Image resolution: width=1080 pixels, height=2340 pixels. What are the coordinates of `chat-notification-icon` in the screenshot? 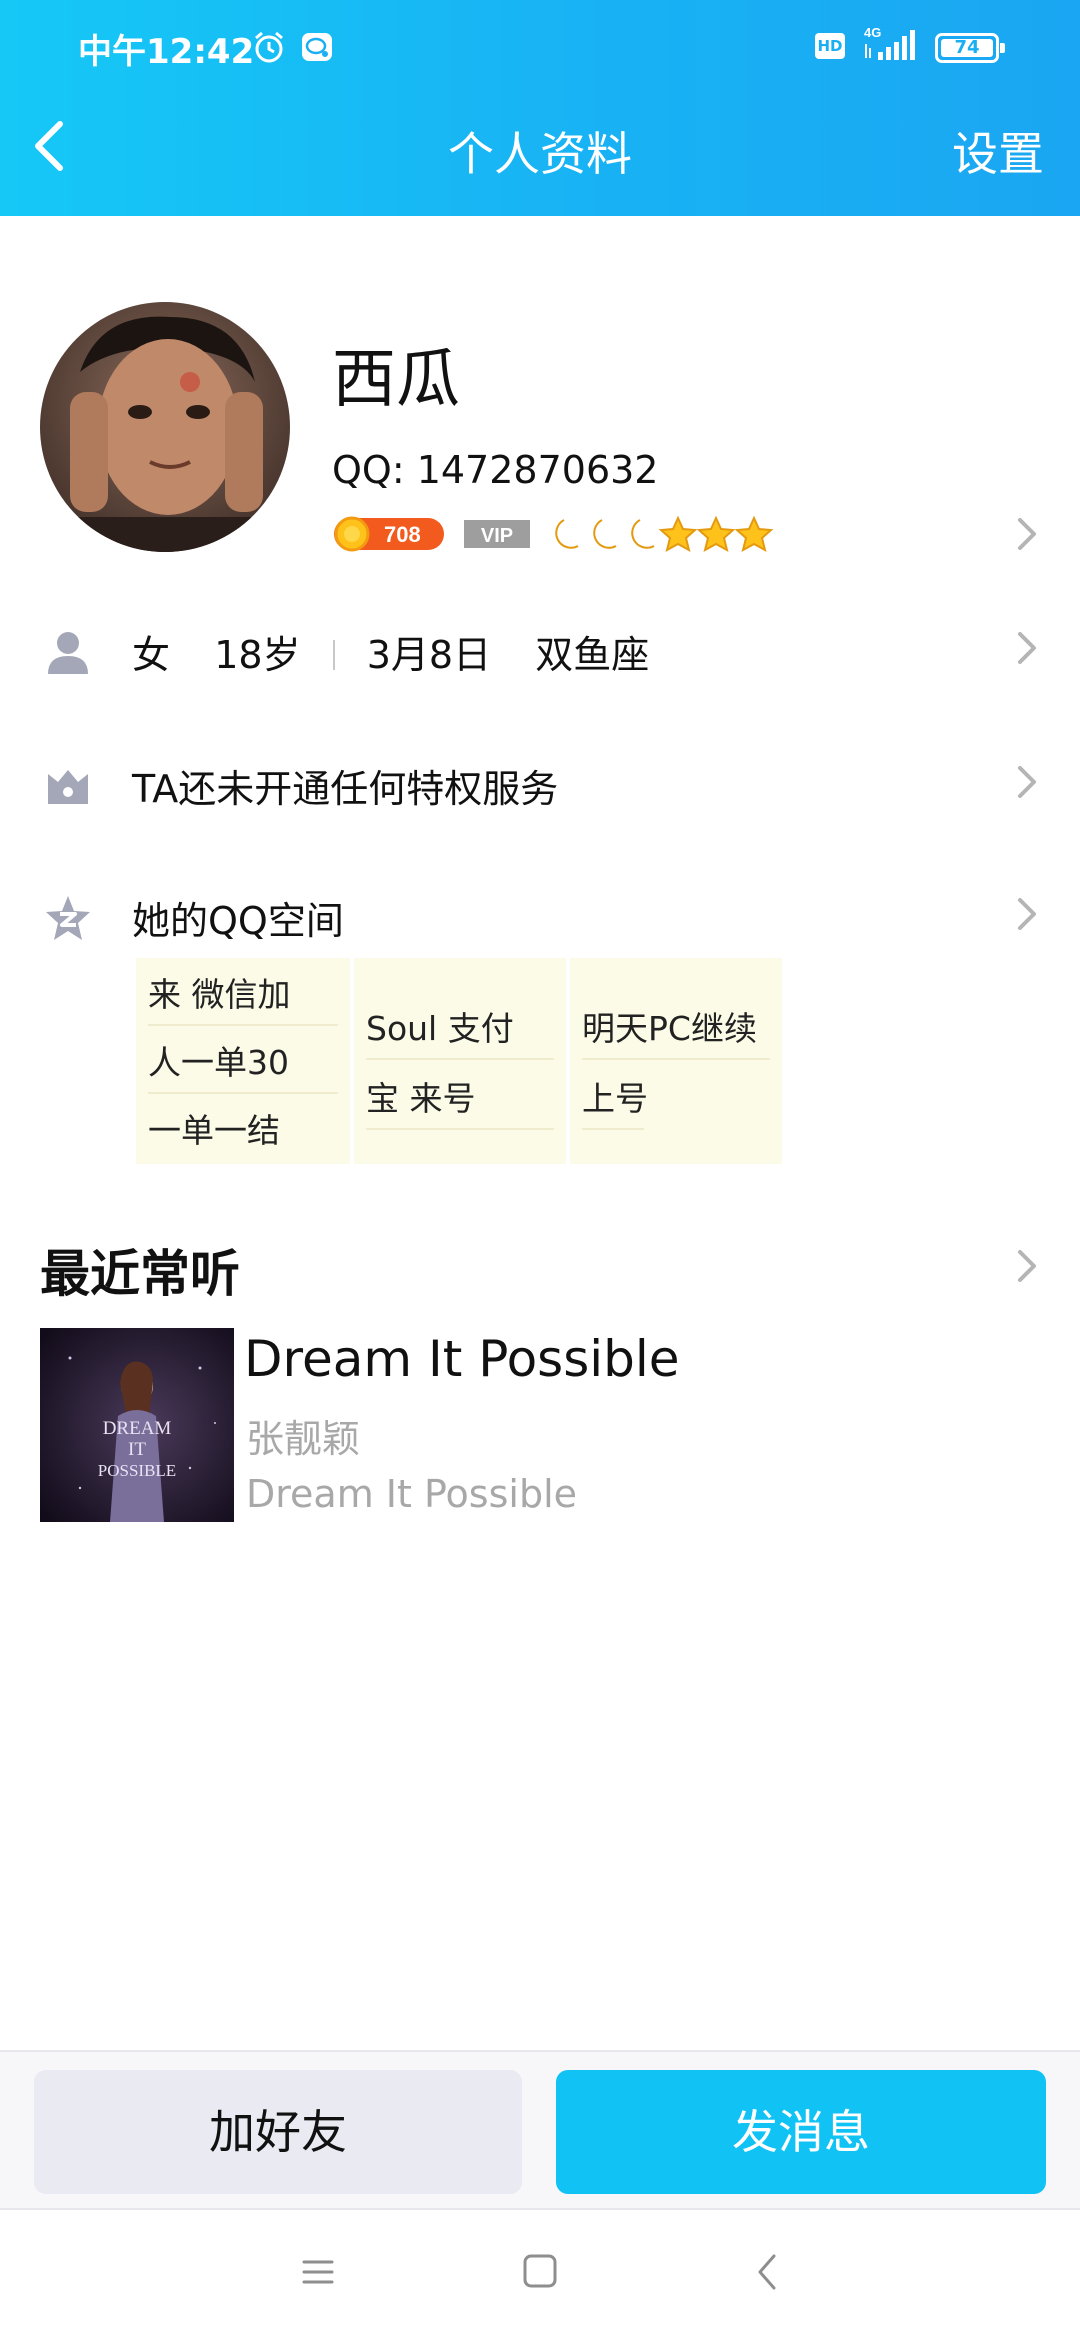 It's located at (317, 47).